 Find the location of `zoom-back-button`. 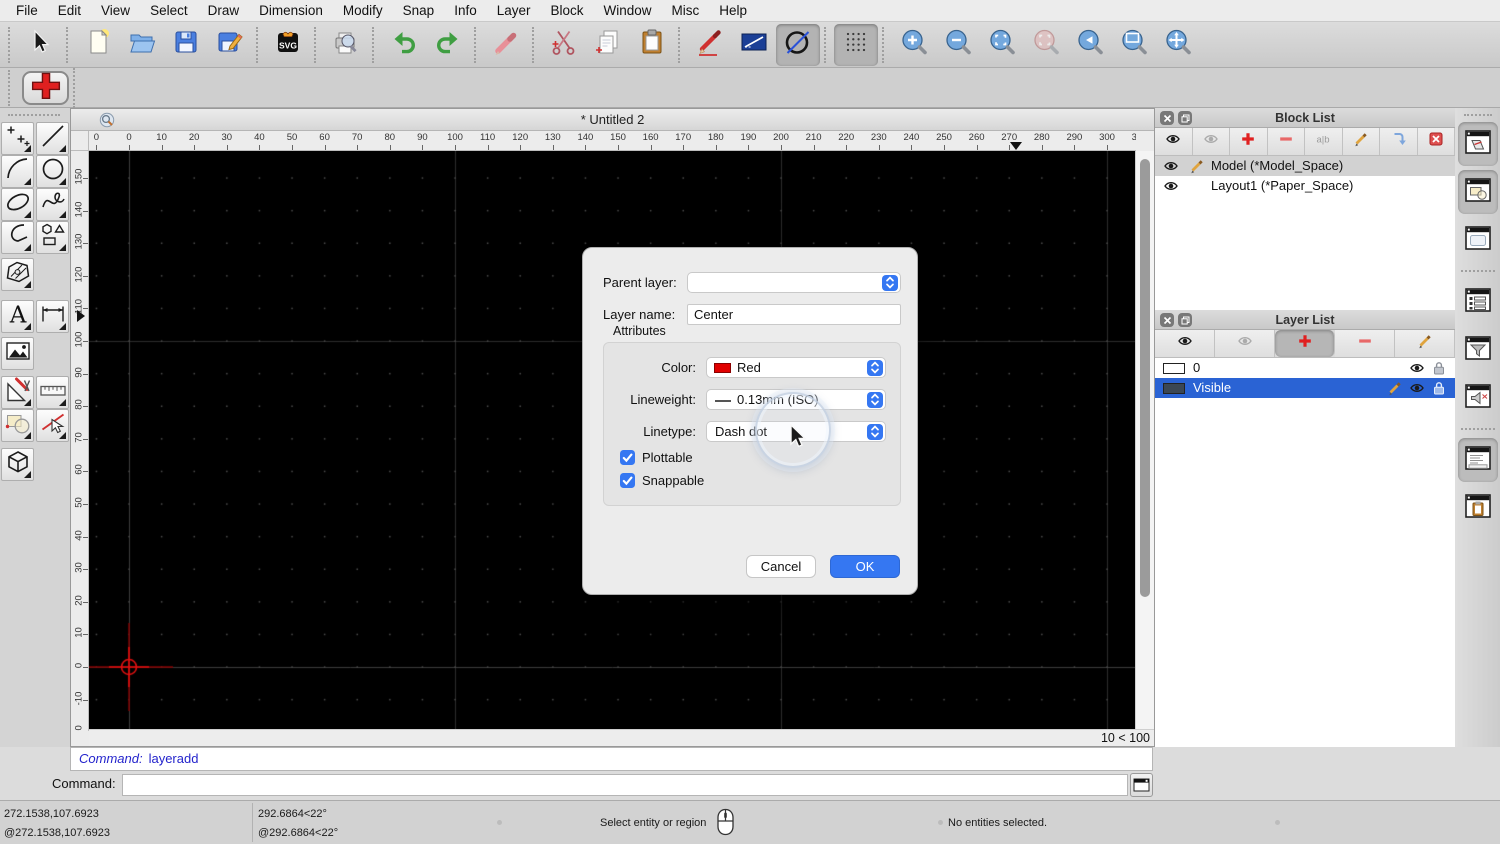

zoom-back-button is located at coordinates (1090, 45).